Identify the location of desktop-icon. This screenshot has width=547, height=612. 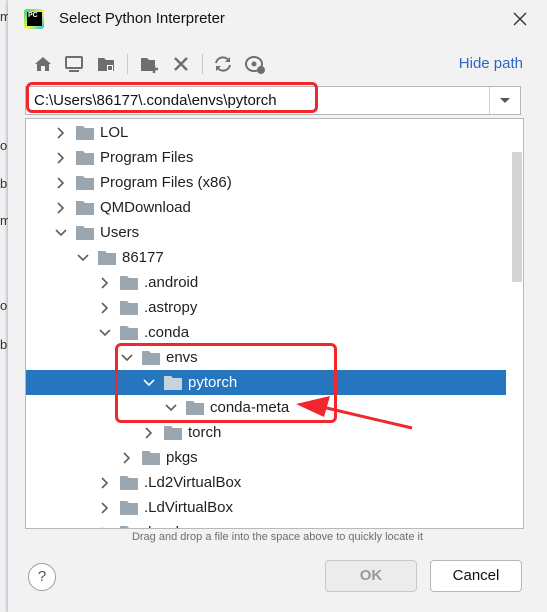
(74, 64).